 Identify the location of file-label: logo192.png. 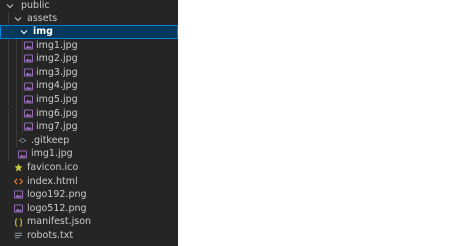
(57, 195).